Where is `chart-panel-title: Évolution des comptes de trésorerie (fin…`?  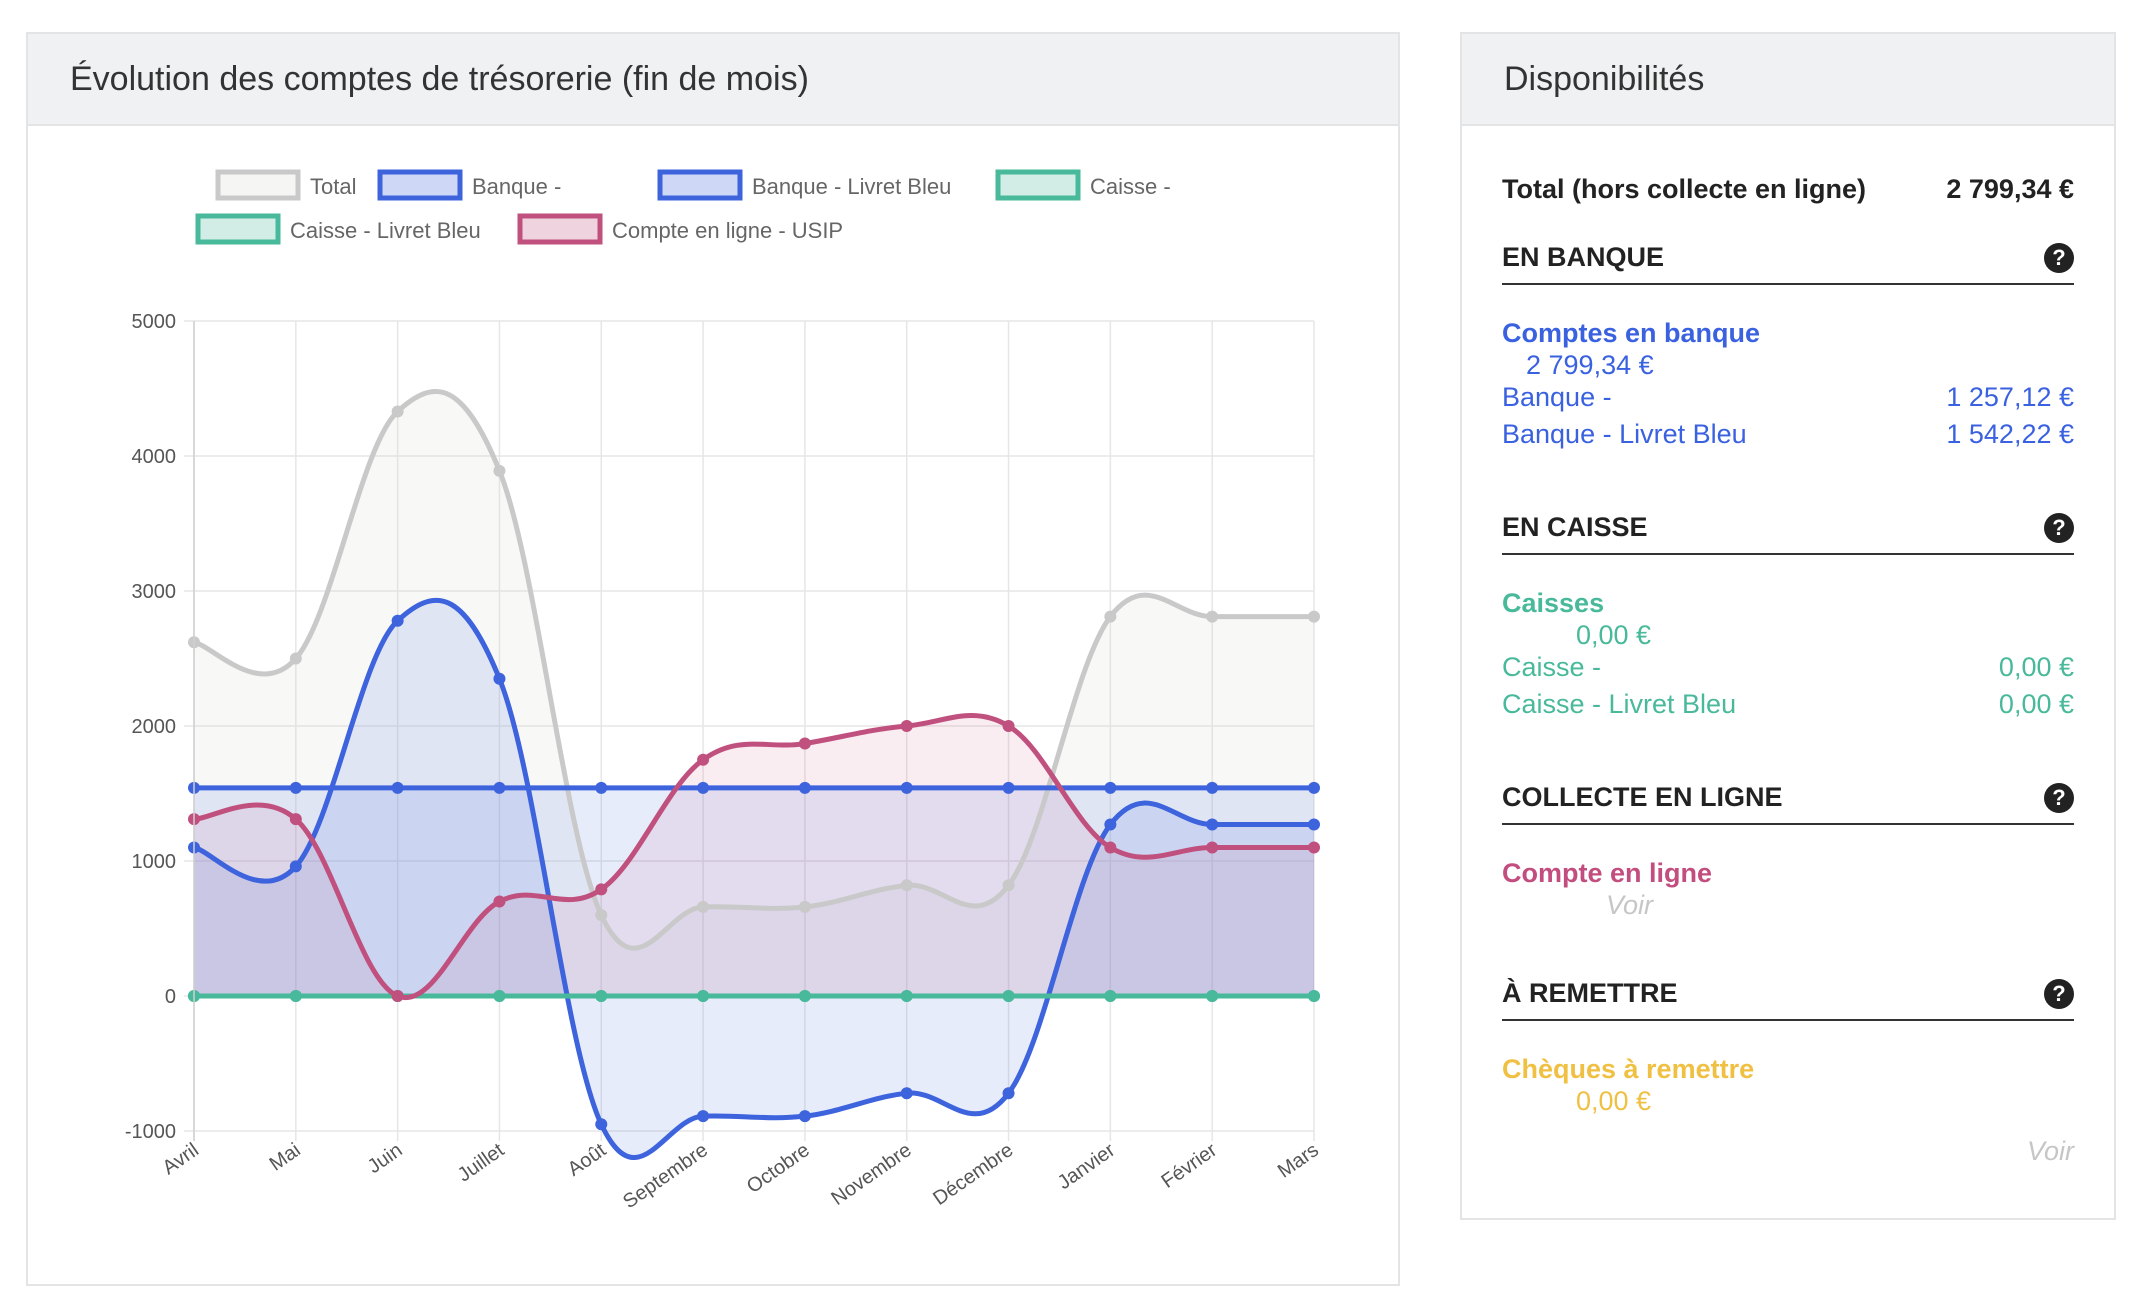 chart-panel-title: Évolution des comptes de trésorerie (fin… is located at coordinates (713, 80).